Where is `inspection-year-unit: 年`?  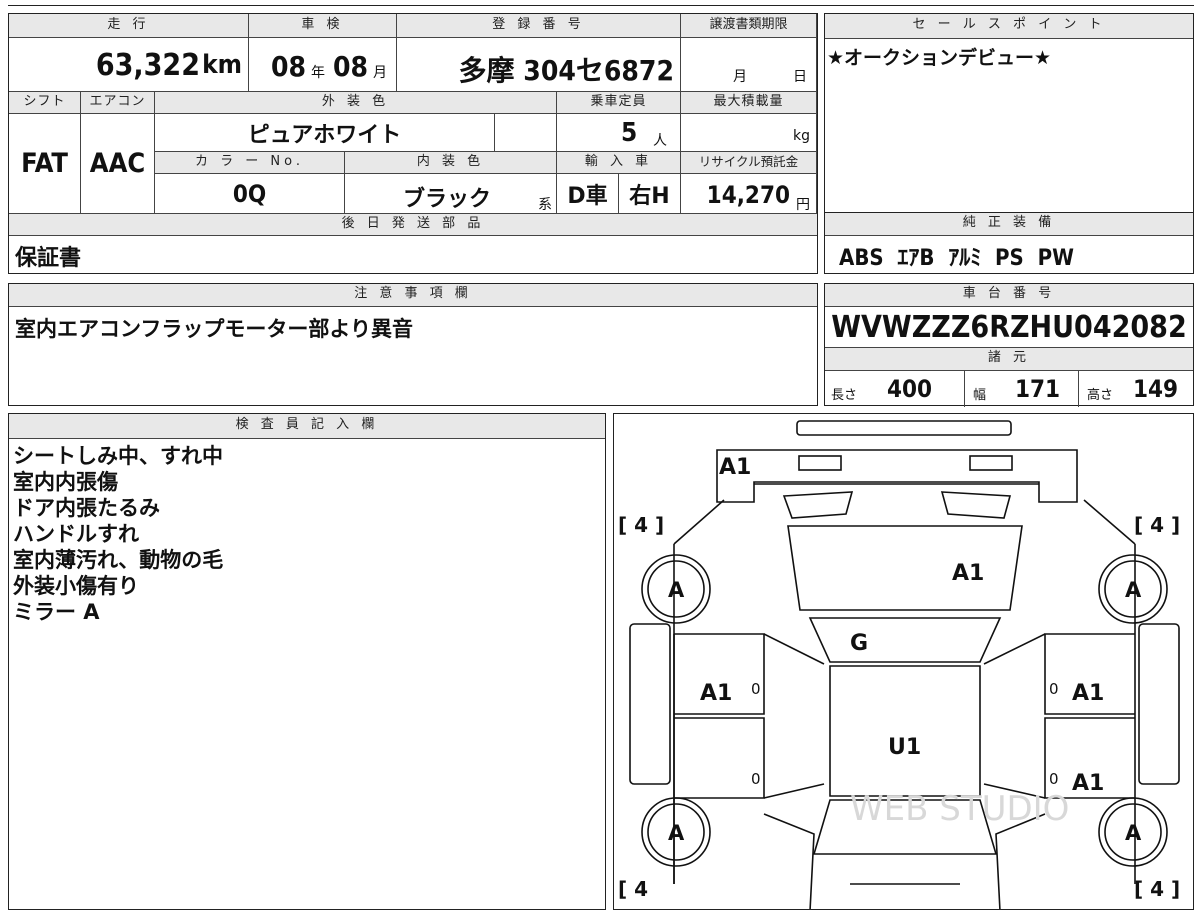
inspection-year-unit: 年 is located at coordinates (318, 73).